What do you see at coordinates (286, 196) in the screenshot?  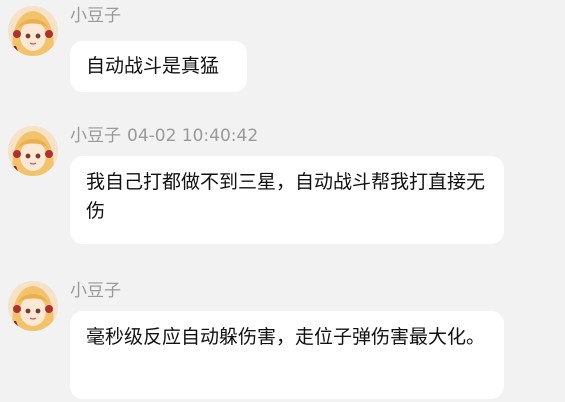 I see `message-text: 我自己打都做不到三星，自动战斗帮我打直接无伤` at bounding box center [286, 196].